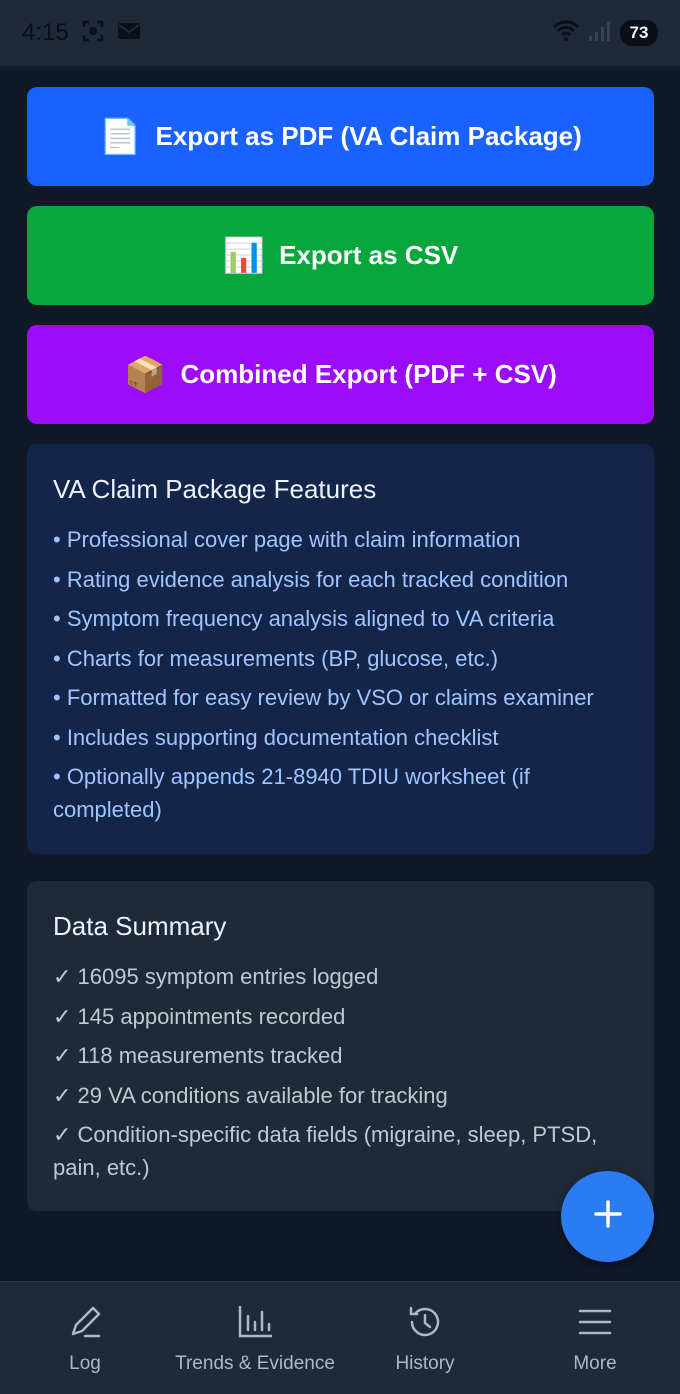  Describe the element at coordinates (140, 926) in the screenshot. I see `summary-title: Data Summary` at that location.